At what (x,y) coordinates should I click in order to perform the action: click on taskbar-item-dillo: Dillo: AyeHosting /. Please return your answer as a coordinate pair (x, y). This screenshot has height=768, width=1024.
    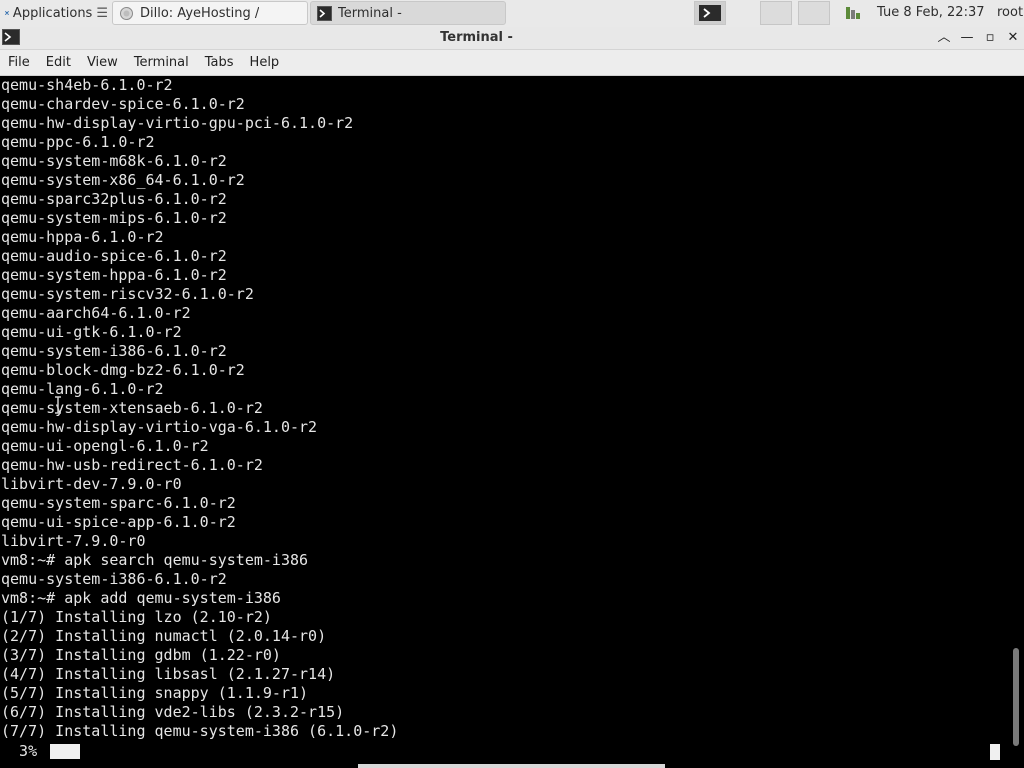
    Looking at the image, I should click on (210, 13).